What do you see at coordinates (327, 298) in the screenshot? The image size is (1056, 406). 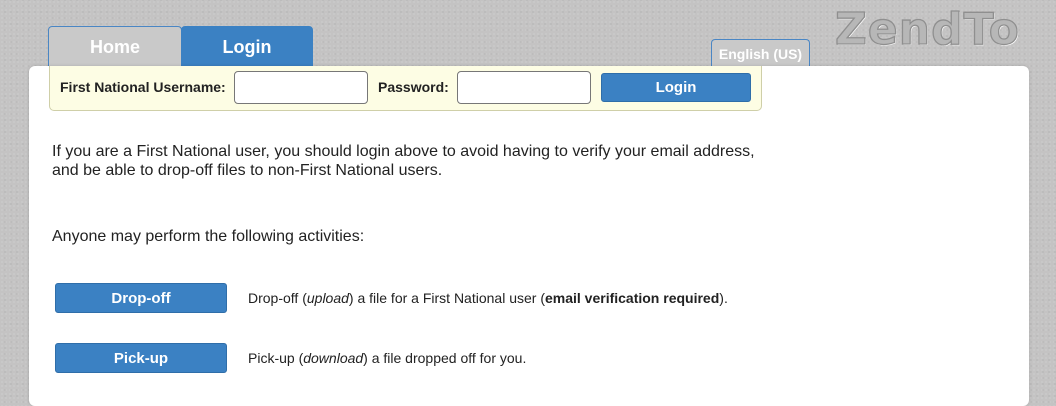 I see `dropoff-desc-em: upload` at bounding box center [327, 298].